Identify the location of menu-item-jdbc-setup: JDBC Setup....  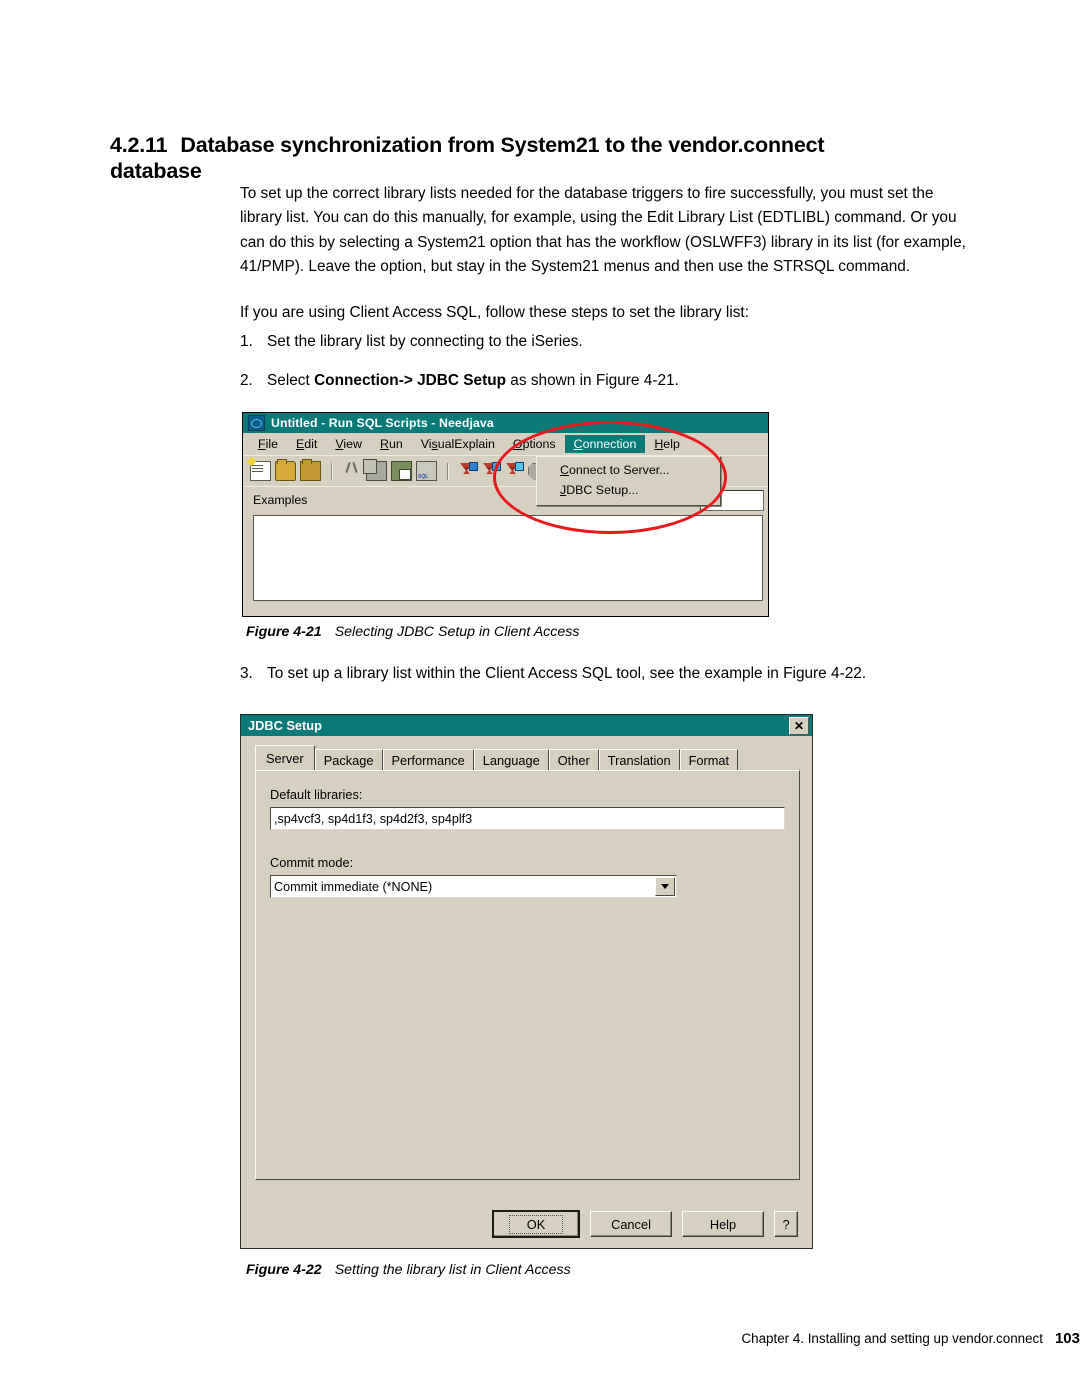
(628, 490).